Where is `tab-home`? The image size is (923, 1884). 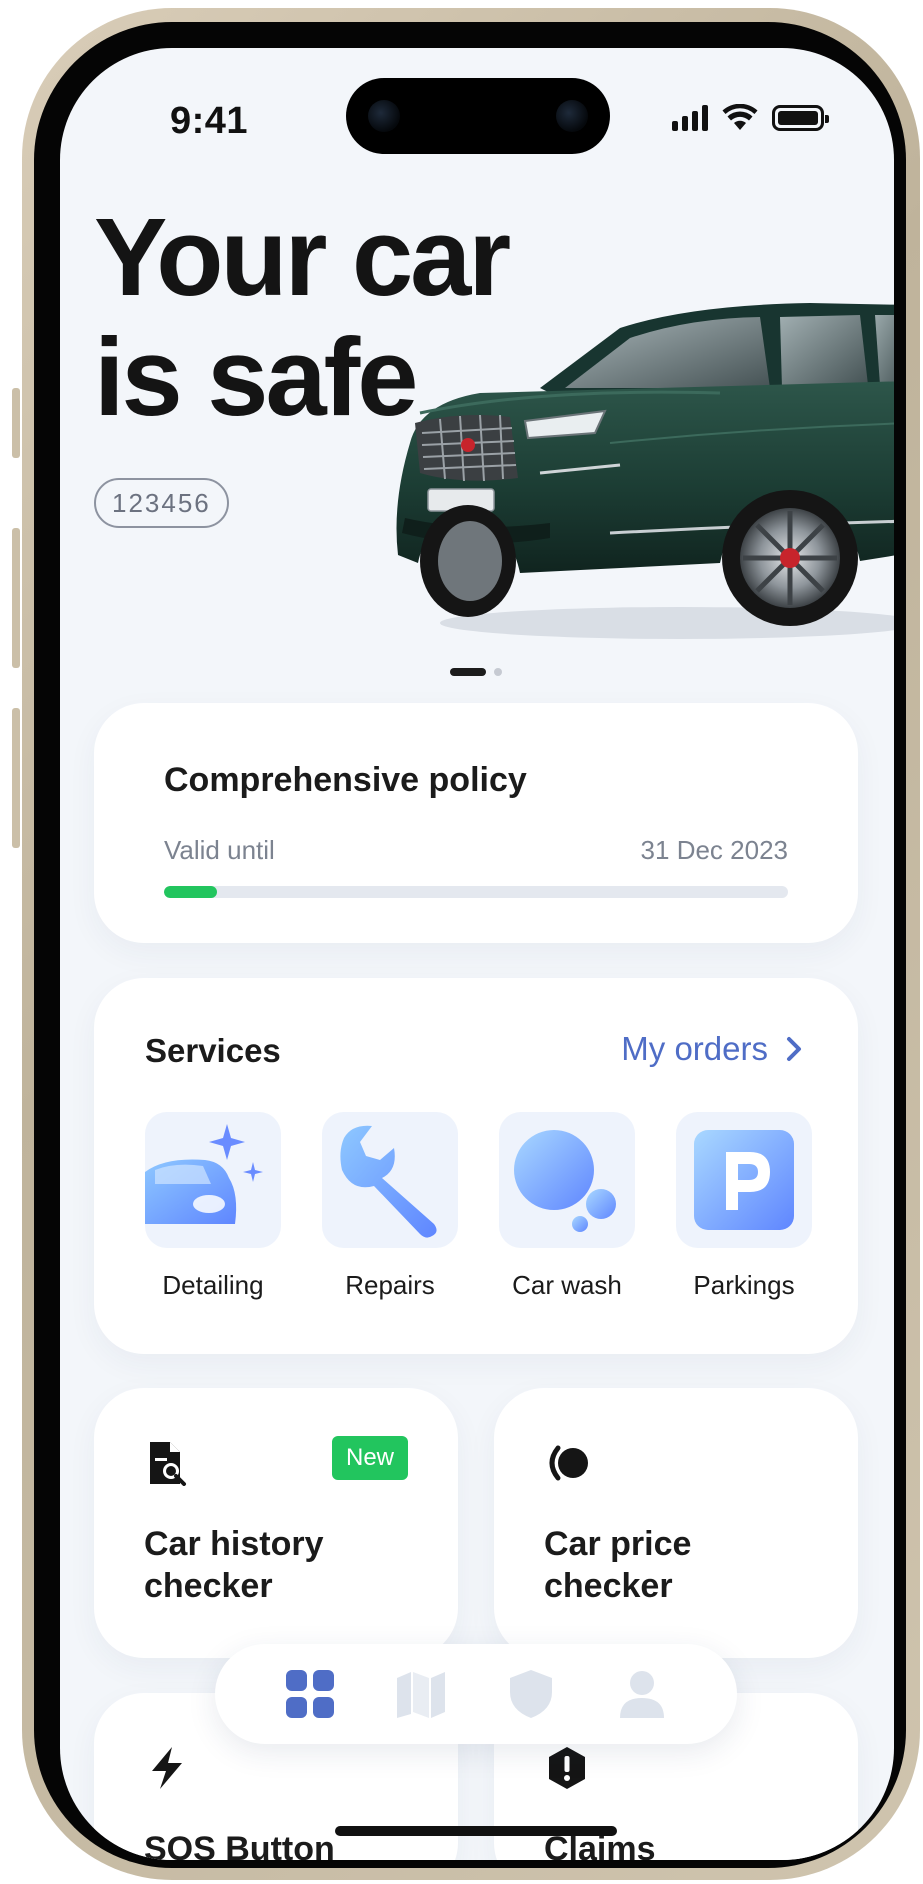 tab-home is located at coordinates (310, 1694).